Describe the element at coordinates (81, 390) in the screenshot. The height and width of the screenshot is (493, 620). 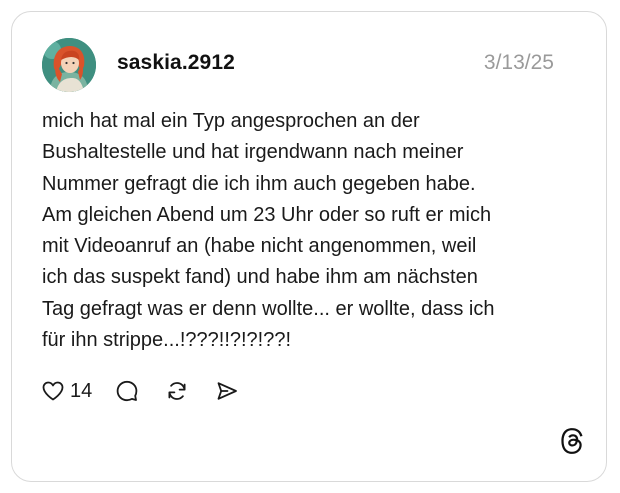
I see `like-count: 14` at that location.